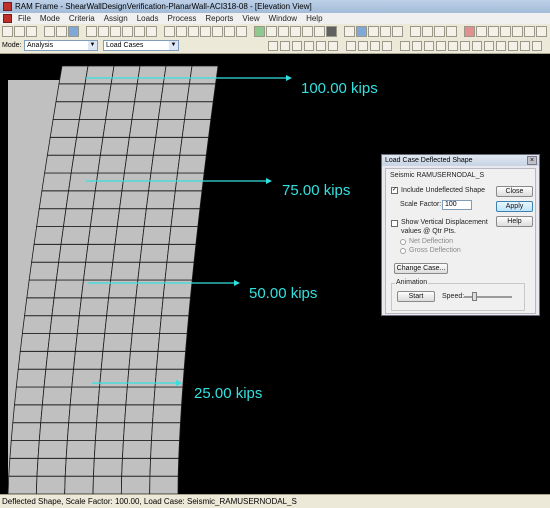 Image resolution: width=550 pixels, height=508 pixels. I want to click on diaphragm-icon, so click(319, 31).